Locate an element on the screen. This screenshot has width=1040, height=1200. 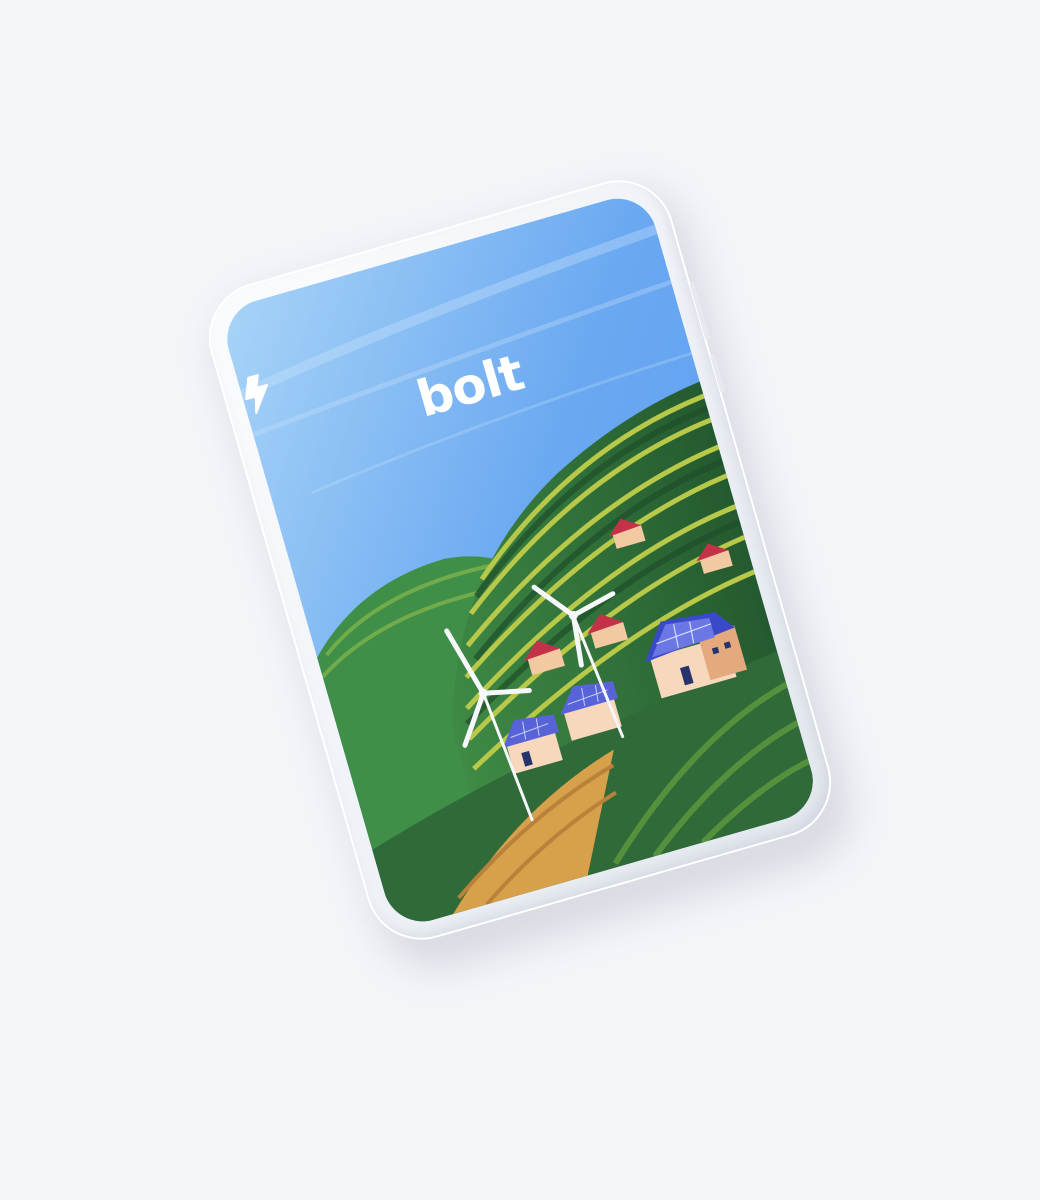
lightning-bolt-icon is located at coordinates (256, 394).